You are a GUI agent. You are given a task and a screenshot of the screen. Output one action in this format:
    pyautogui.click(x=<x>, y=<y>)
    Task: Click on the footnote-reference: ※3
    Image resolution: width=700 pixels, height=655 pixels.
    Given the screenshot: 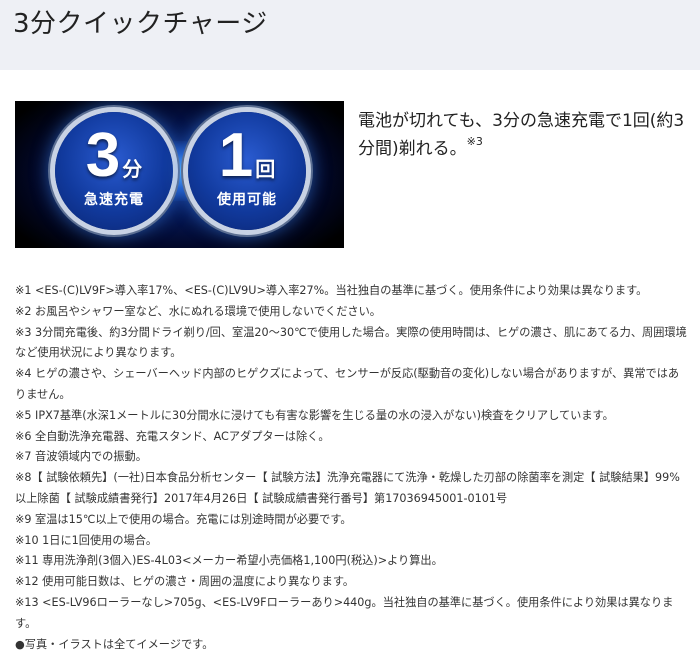 What is the action you would take?
    pyautogui.click(x=474, y=141)
    